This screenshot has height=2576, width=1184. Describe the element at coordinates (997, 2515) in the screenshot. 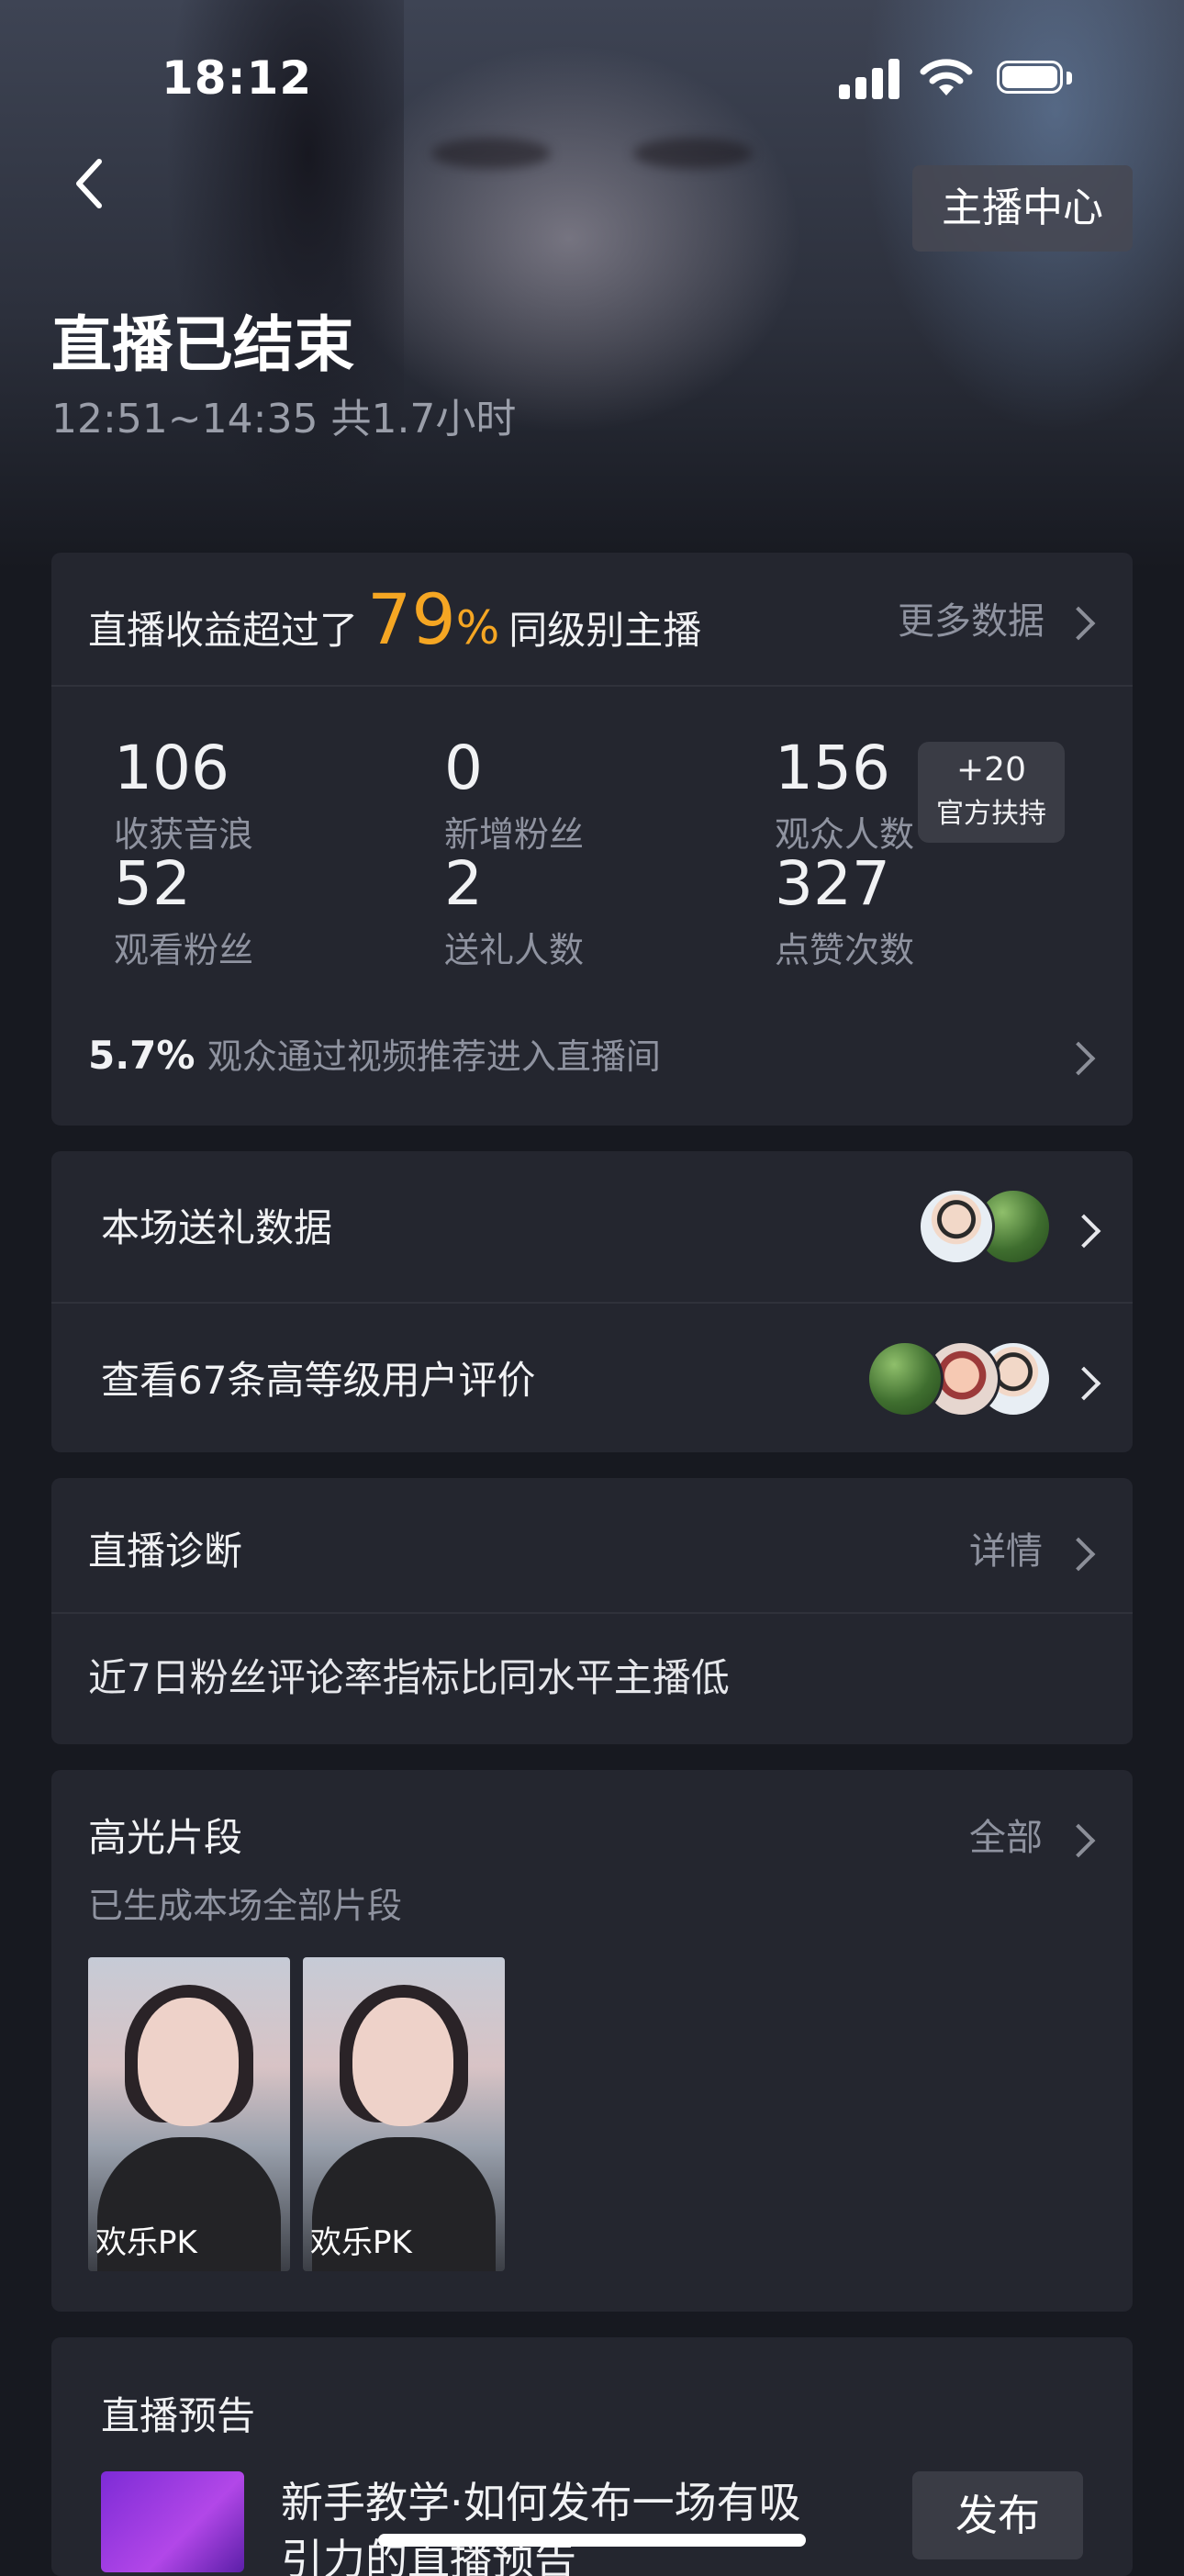

I see `publish-button: 发布` at that location.